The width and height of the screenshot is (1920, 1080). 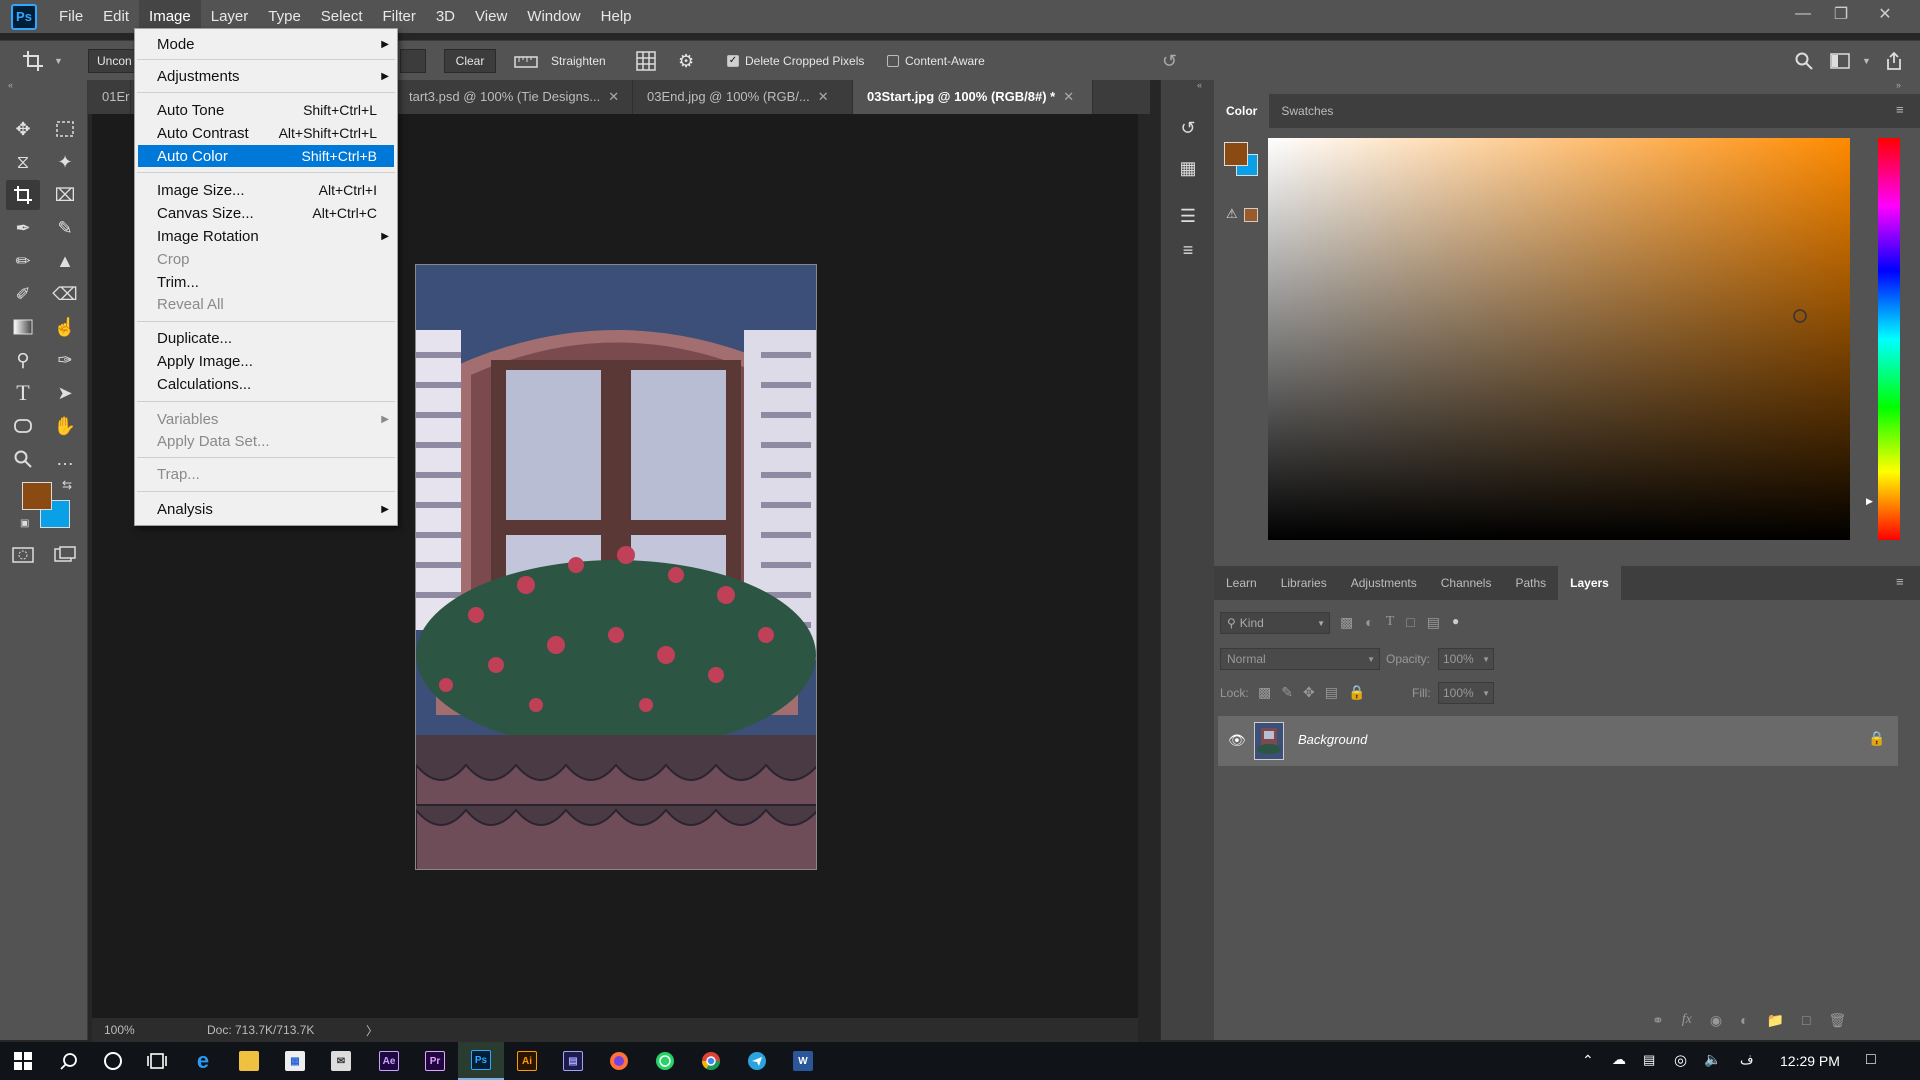 I want to click on grid-overlay-icon, so click(x=646, y=61).